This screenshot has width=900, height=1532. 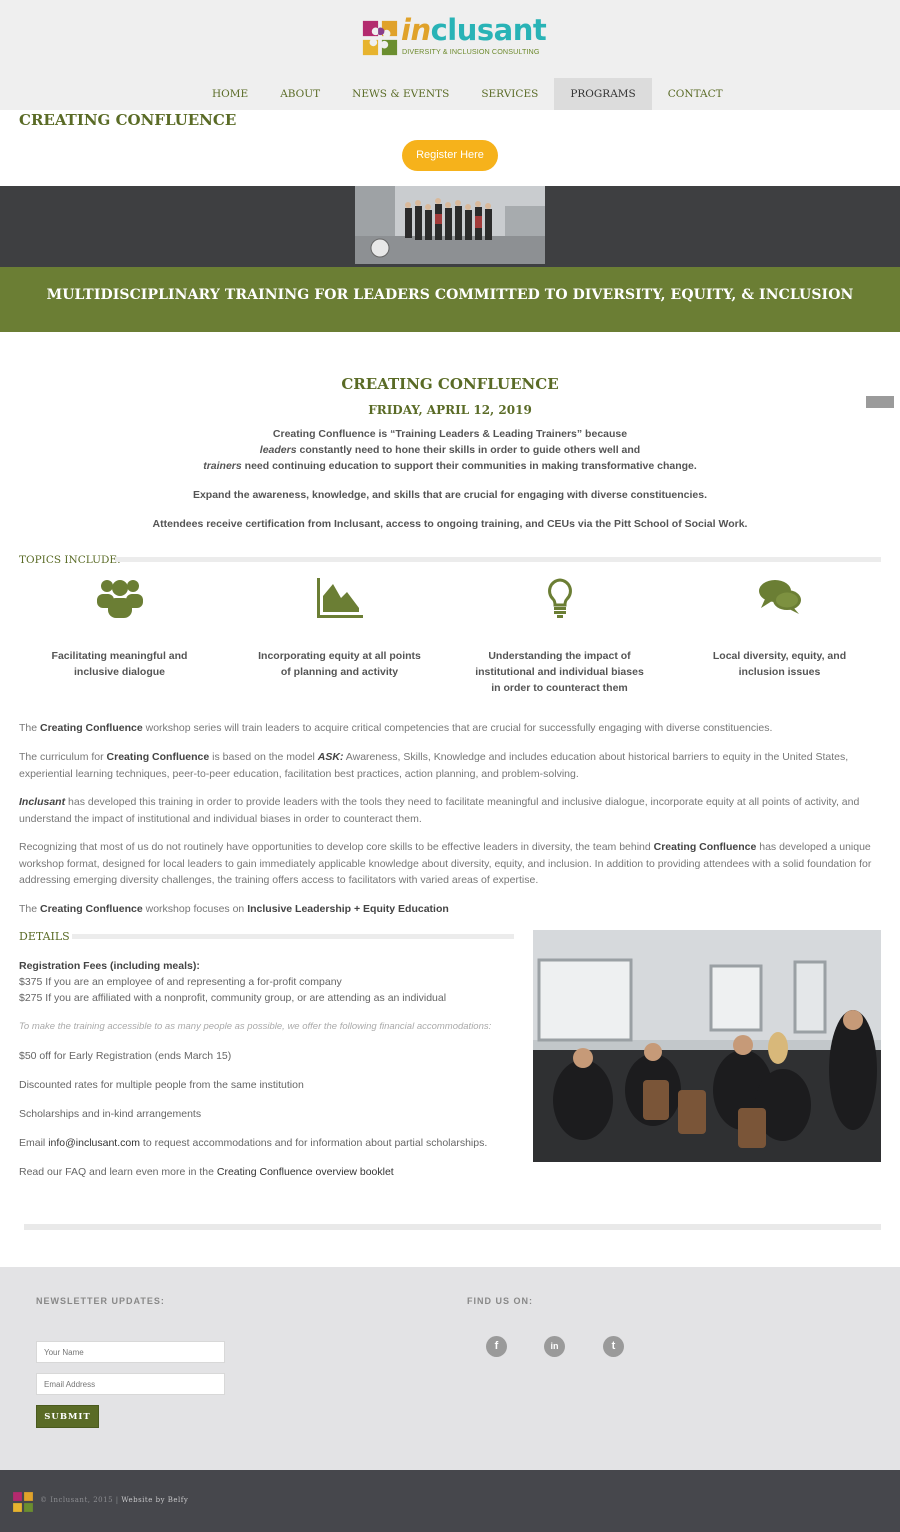 What do you see at coordinates (230, 94) in the screenshot?
I see `nav-home: HOME` at bounding box center [230, 94].